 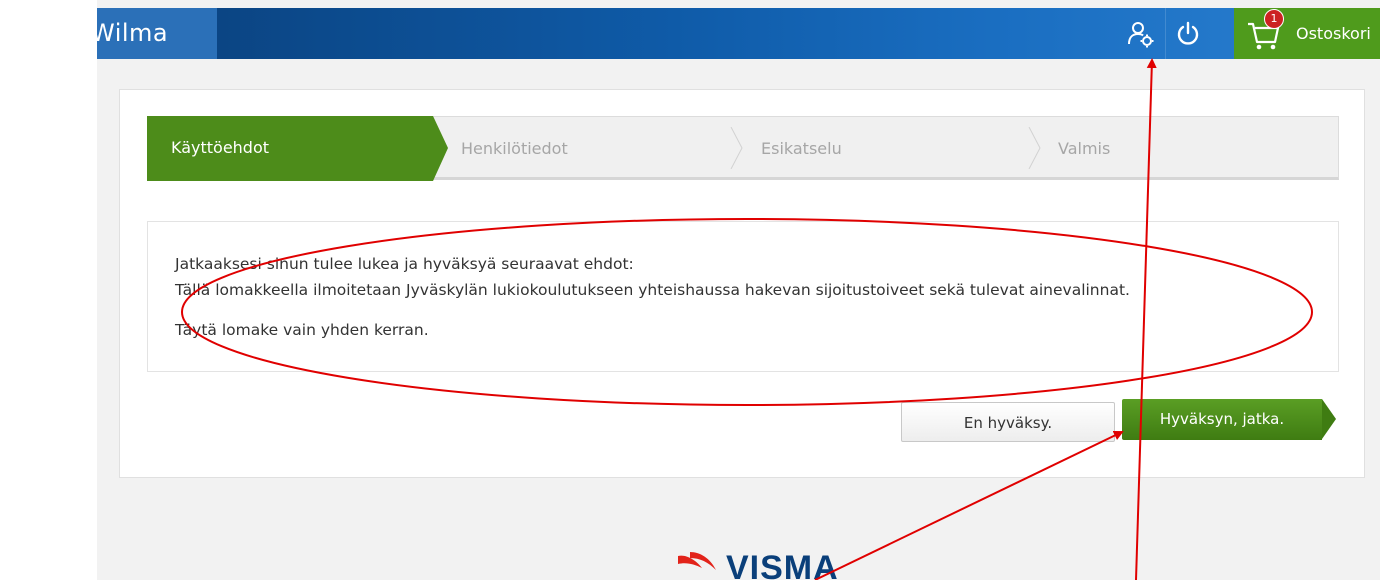 I want to click on terms-line-2: Täytä lomake vain yhden kerran., so click(x=302, y=330).